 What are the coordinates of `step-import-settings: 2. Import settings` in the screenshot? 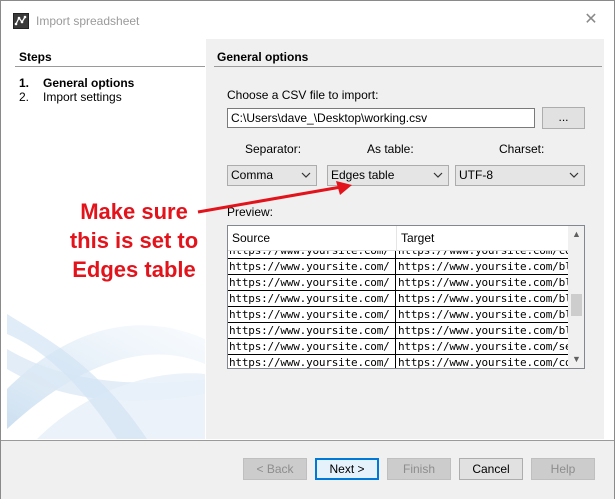 It's located at (70, 97).